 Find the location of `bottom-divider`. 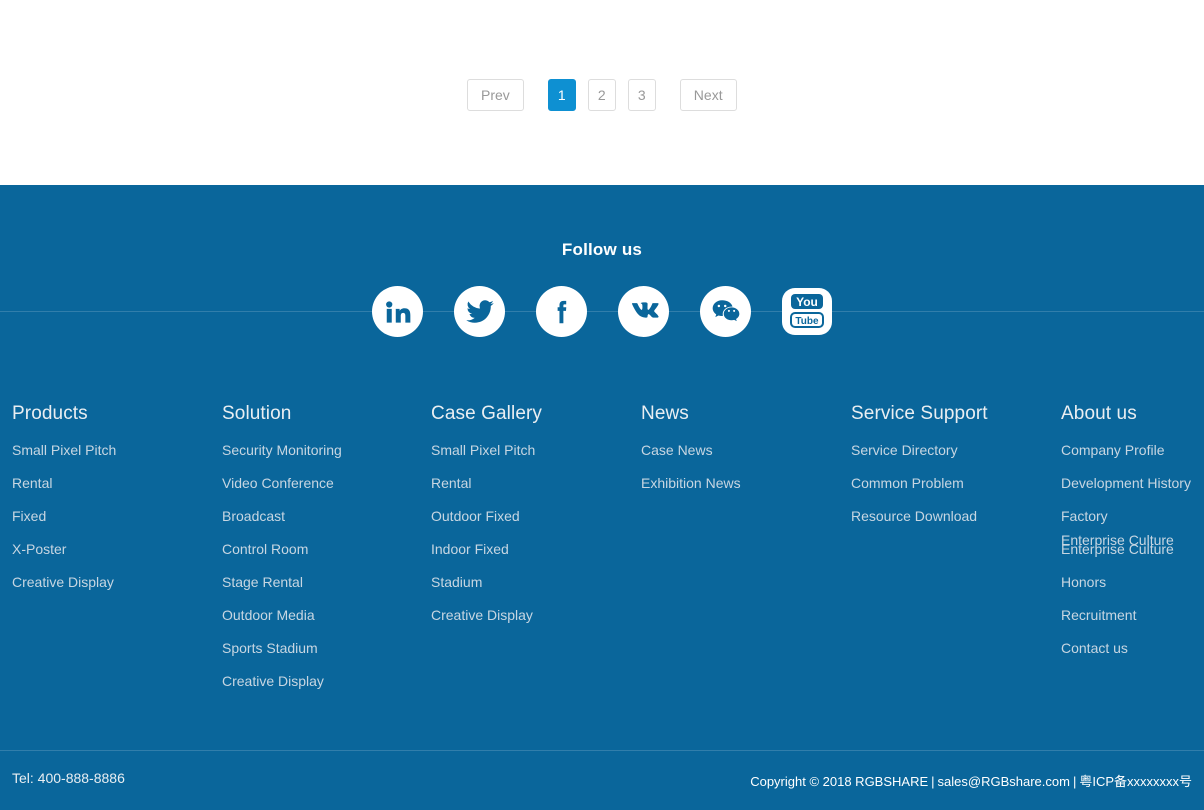

bottom-divider is located at coordinates (602, 750).